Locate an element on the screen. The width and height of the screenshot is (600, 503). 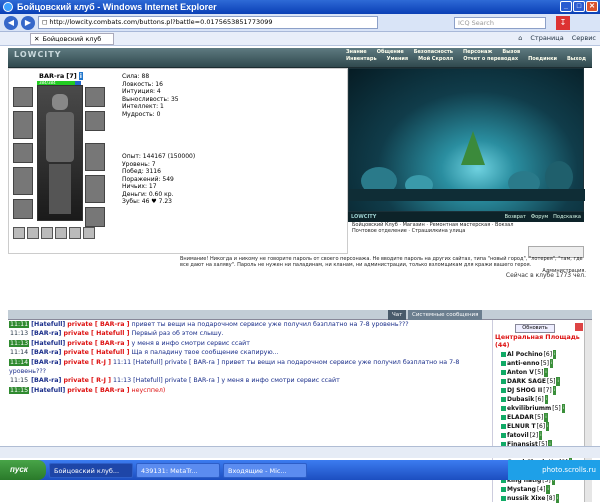
player-name: fatovil is located at coordinates (518, 435).